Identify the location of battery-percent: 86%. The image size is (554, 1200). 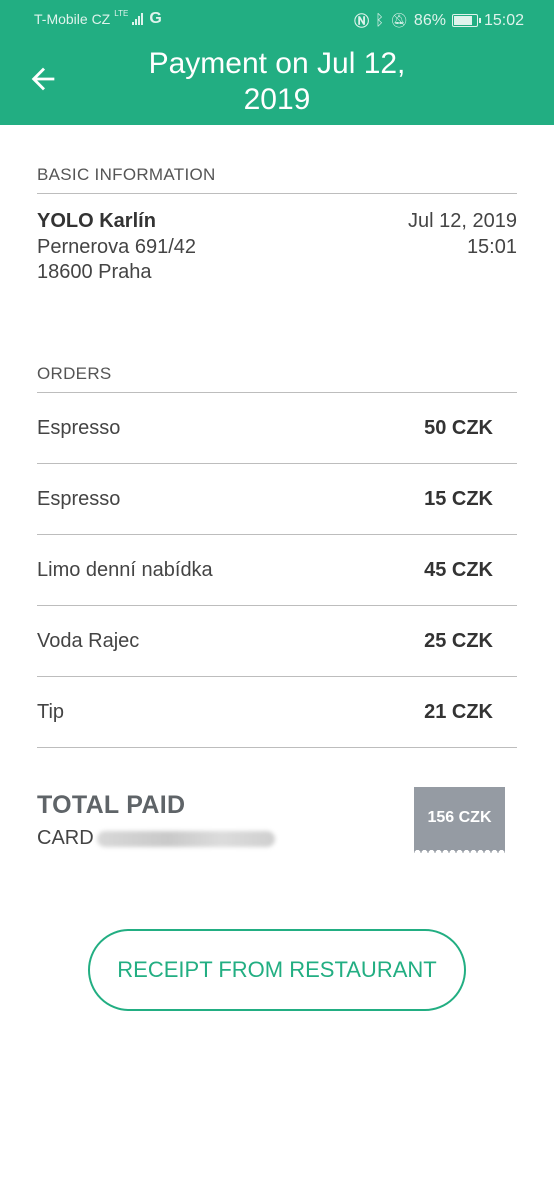
(429, 20).